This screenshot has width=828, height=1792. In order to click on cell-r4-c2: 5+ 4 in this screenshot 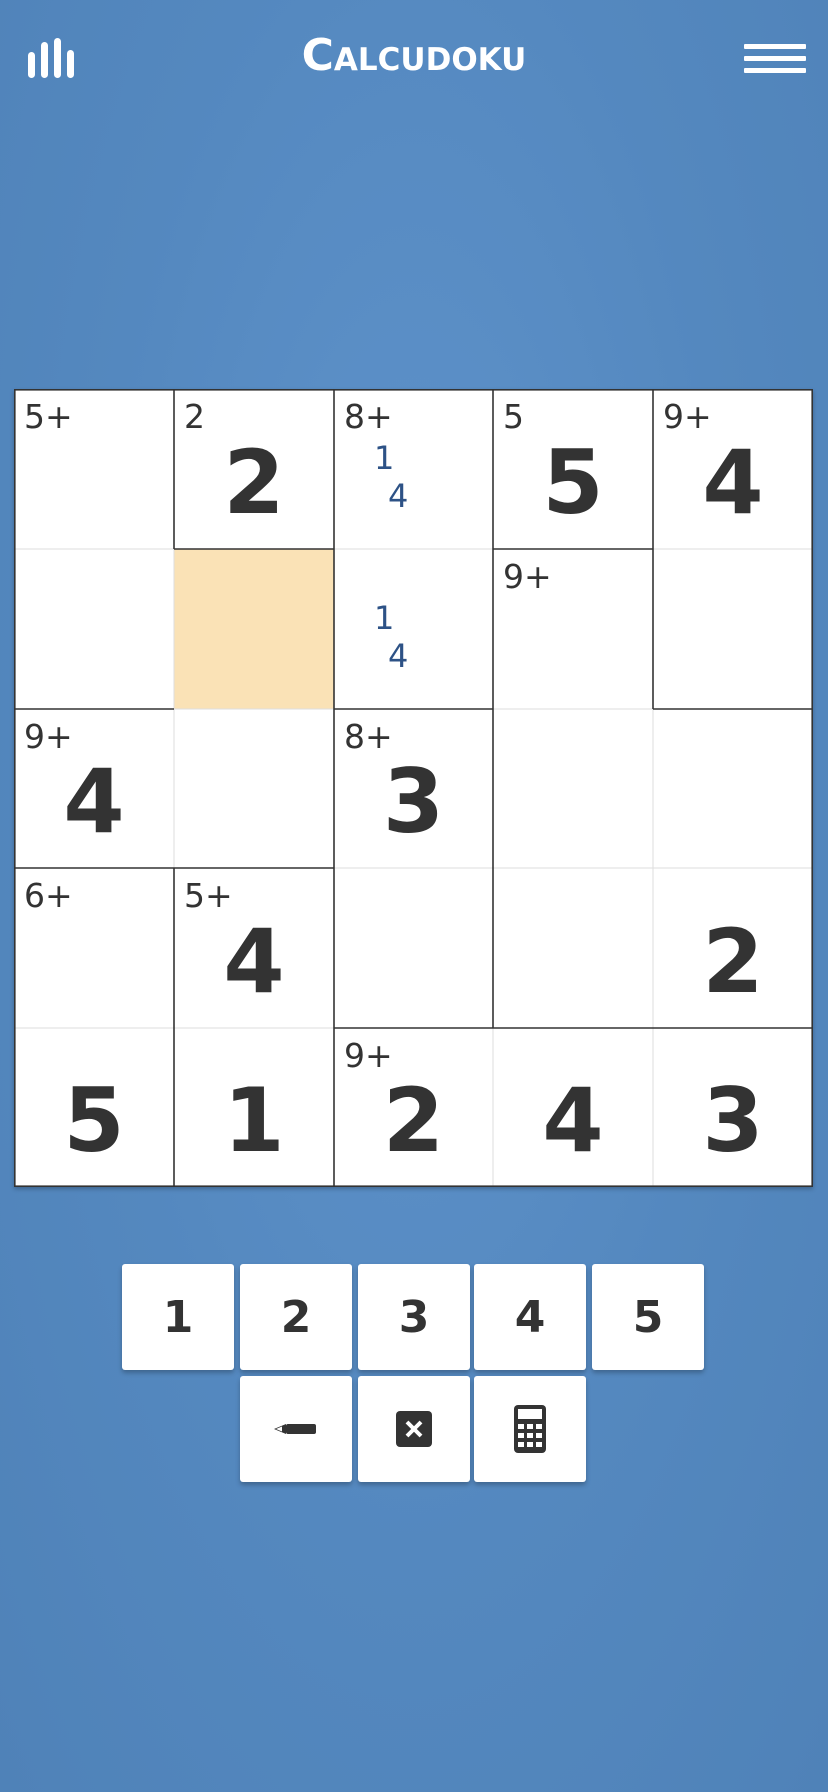, I will do `click(254, 948)`.